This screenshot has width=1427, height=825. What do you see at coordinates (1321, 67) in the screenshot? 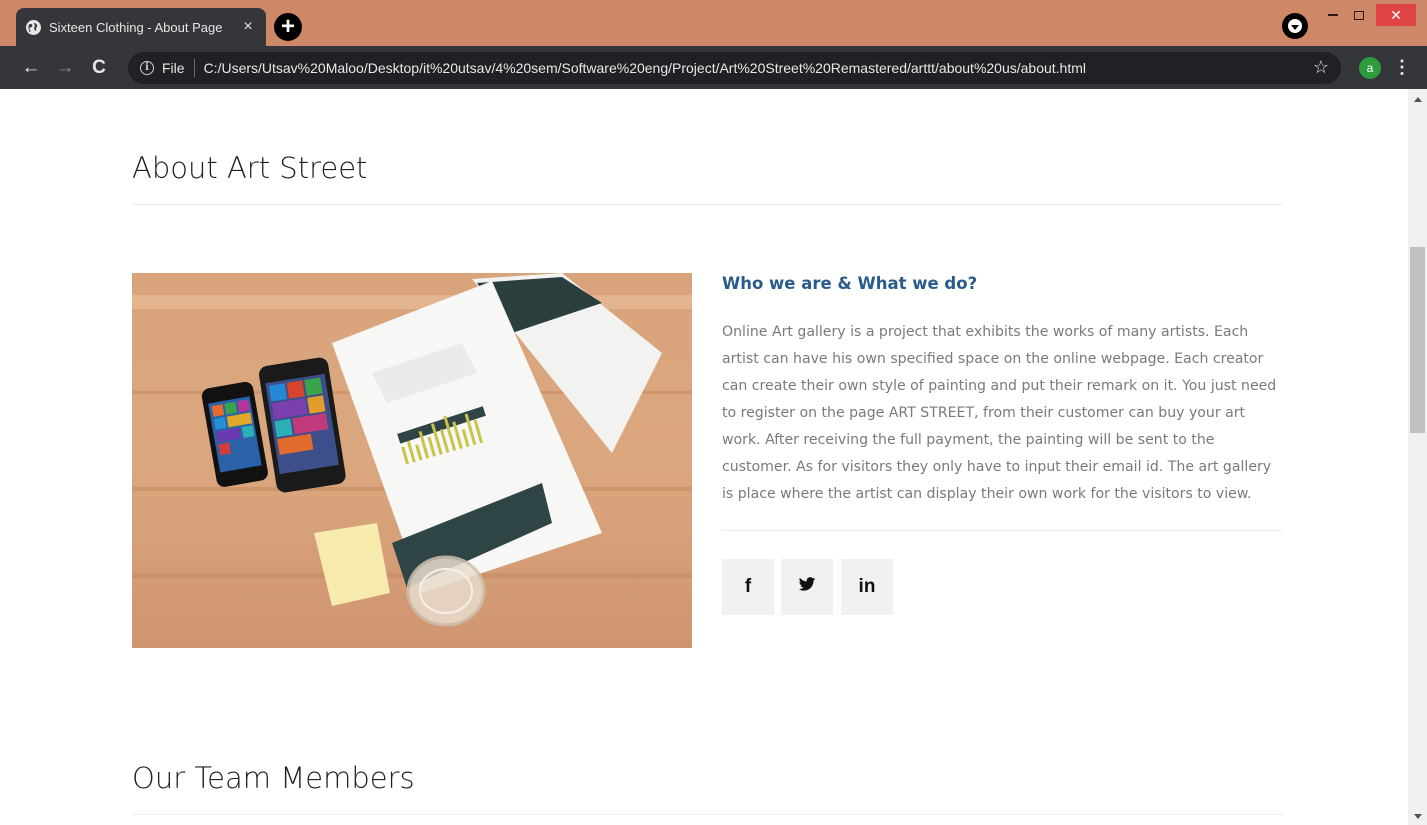
I see `bookmark-star-icon: ☆` at bounding box center [1321, 67].